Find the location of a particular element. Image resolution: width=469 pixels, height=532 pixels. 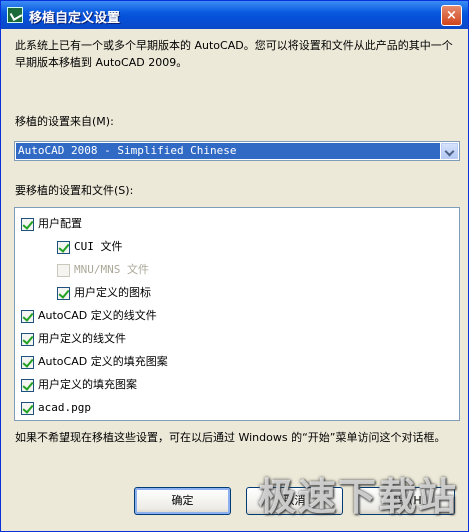

list-item-label: 用户配置 is located at coordinates (60, 223).